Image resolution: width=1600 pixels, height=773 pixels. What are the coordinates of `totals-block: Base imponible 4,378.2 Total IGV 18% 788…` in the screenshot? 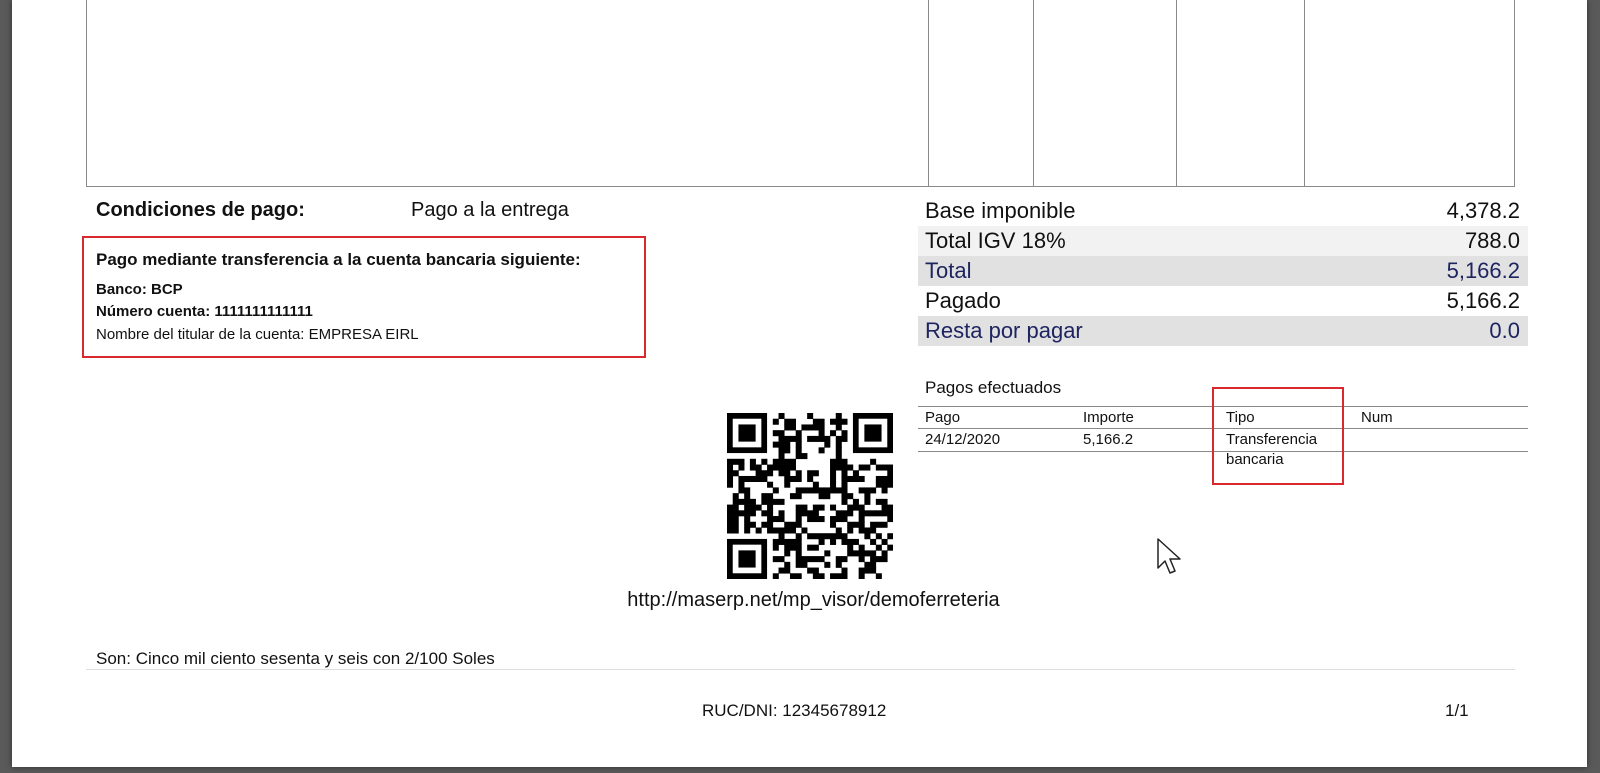 It's located at (1223, 271).